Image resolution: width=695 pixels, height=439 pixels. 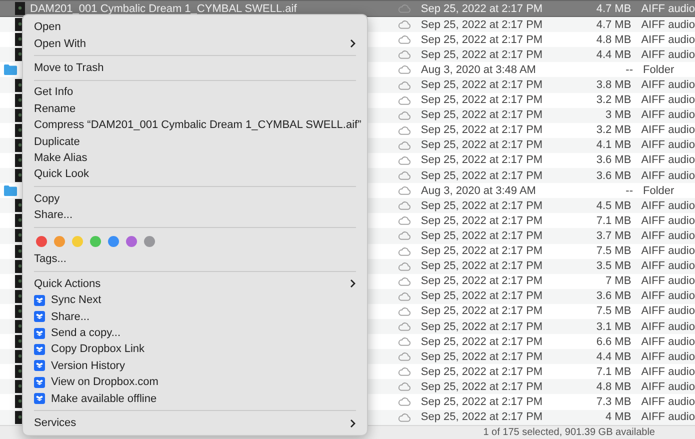 What do you see at coordinates (163, 8) in the screenshot?
I see `file-name: DAM201_001 Cymbalic Dream 1_CYMBAL SWELL.aif` at bounding box center [163, 8].